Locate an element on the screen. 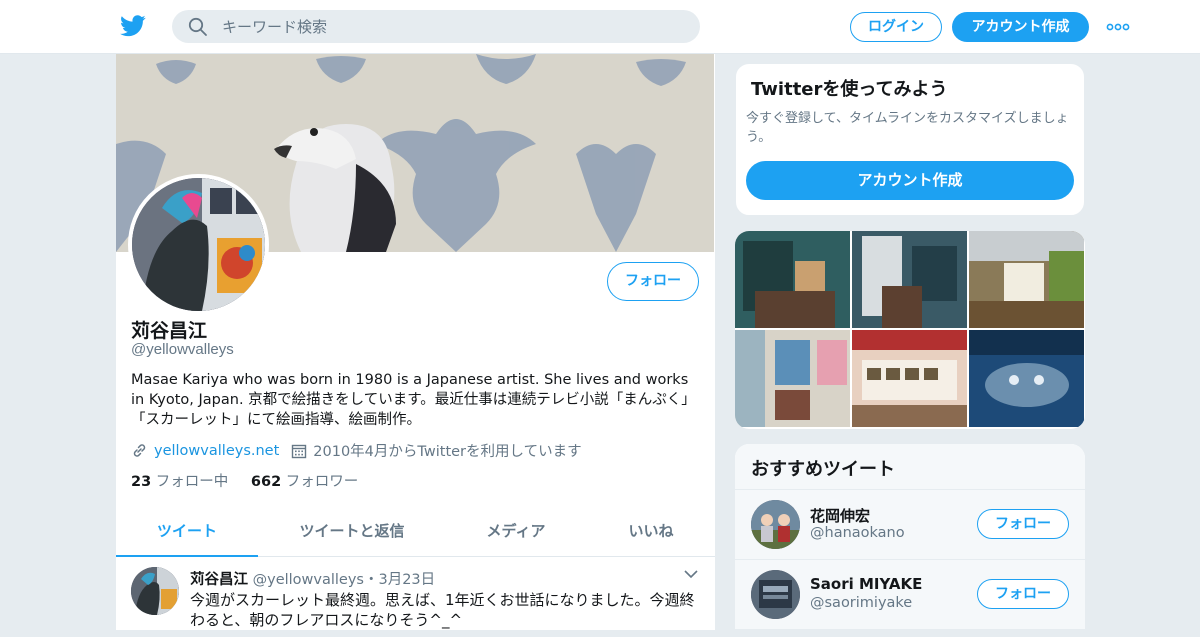 Image resolution: width=1200 pixels, height=637 pixels. following-count: 23 is located at coordinates (141, 482).